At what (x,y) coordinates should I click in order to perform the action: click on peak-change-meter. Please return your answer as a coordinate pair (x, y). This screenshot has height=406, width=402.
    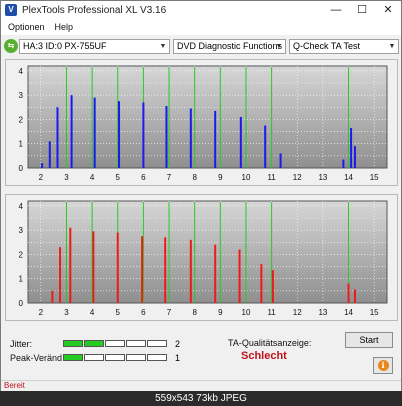
    Looking at the image, I should click on (115, 357).